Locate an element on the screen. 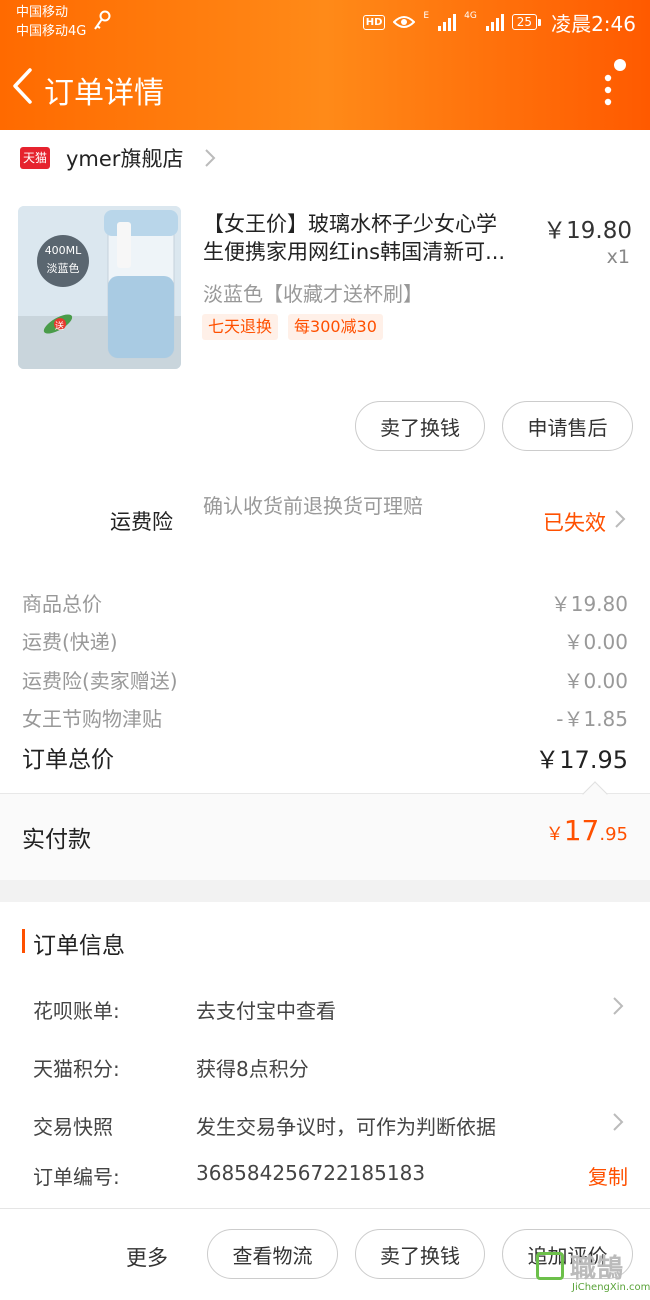 Image resolution: width=650 pixels, height=1300 pixels. summary-row: 女王节购物津贴 -￥1.85 is located at coordinates (325, 717).